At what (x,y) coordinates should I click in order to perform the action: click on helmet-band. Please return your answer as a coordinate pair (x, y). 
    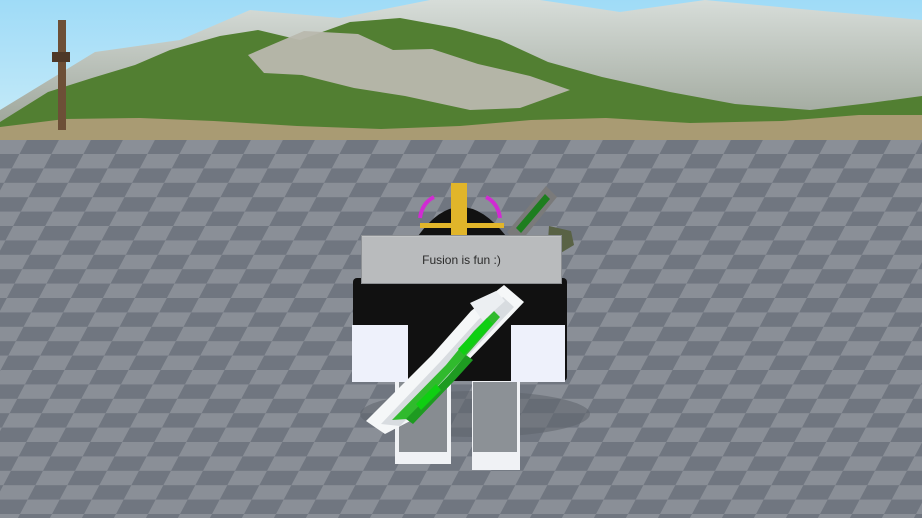
    Looking at the image, I should click on (462, 225).